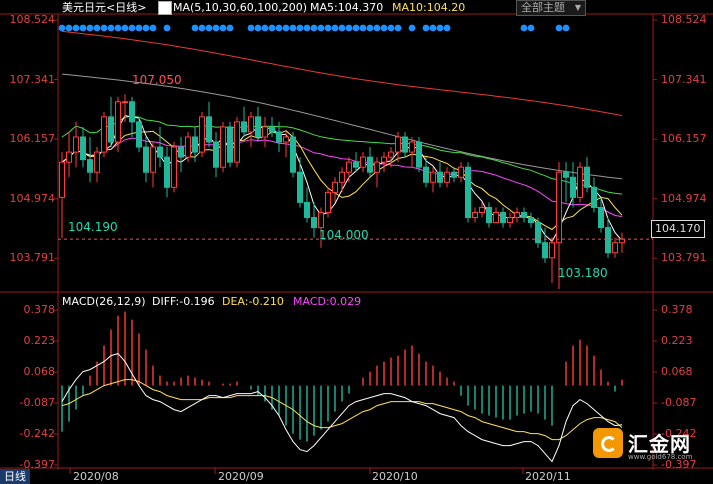  Describe the element at coordinates (344, 235) in the screenshot. I see `low-annotation-sep: 104.000` at that location.